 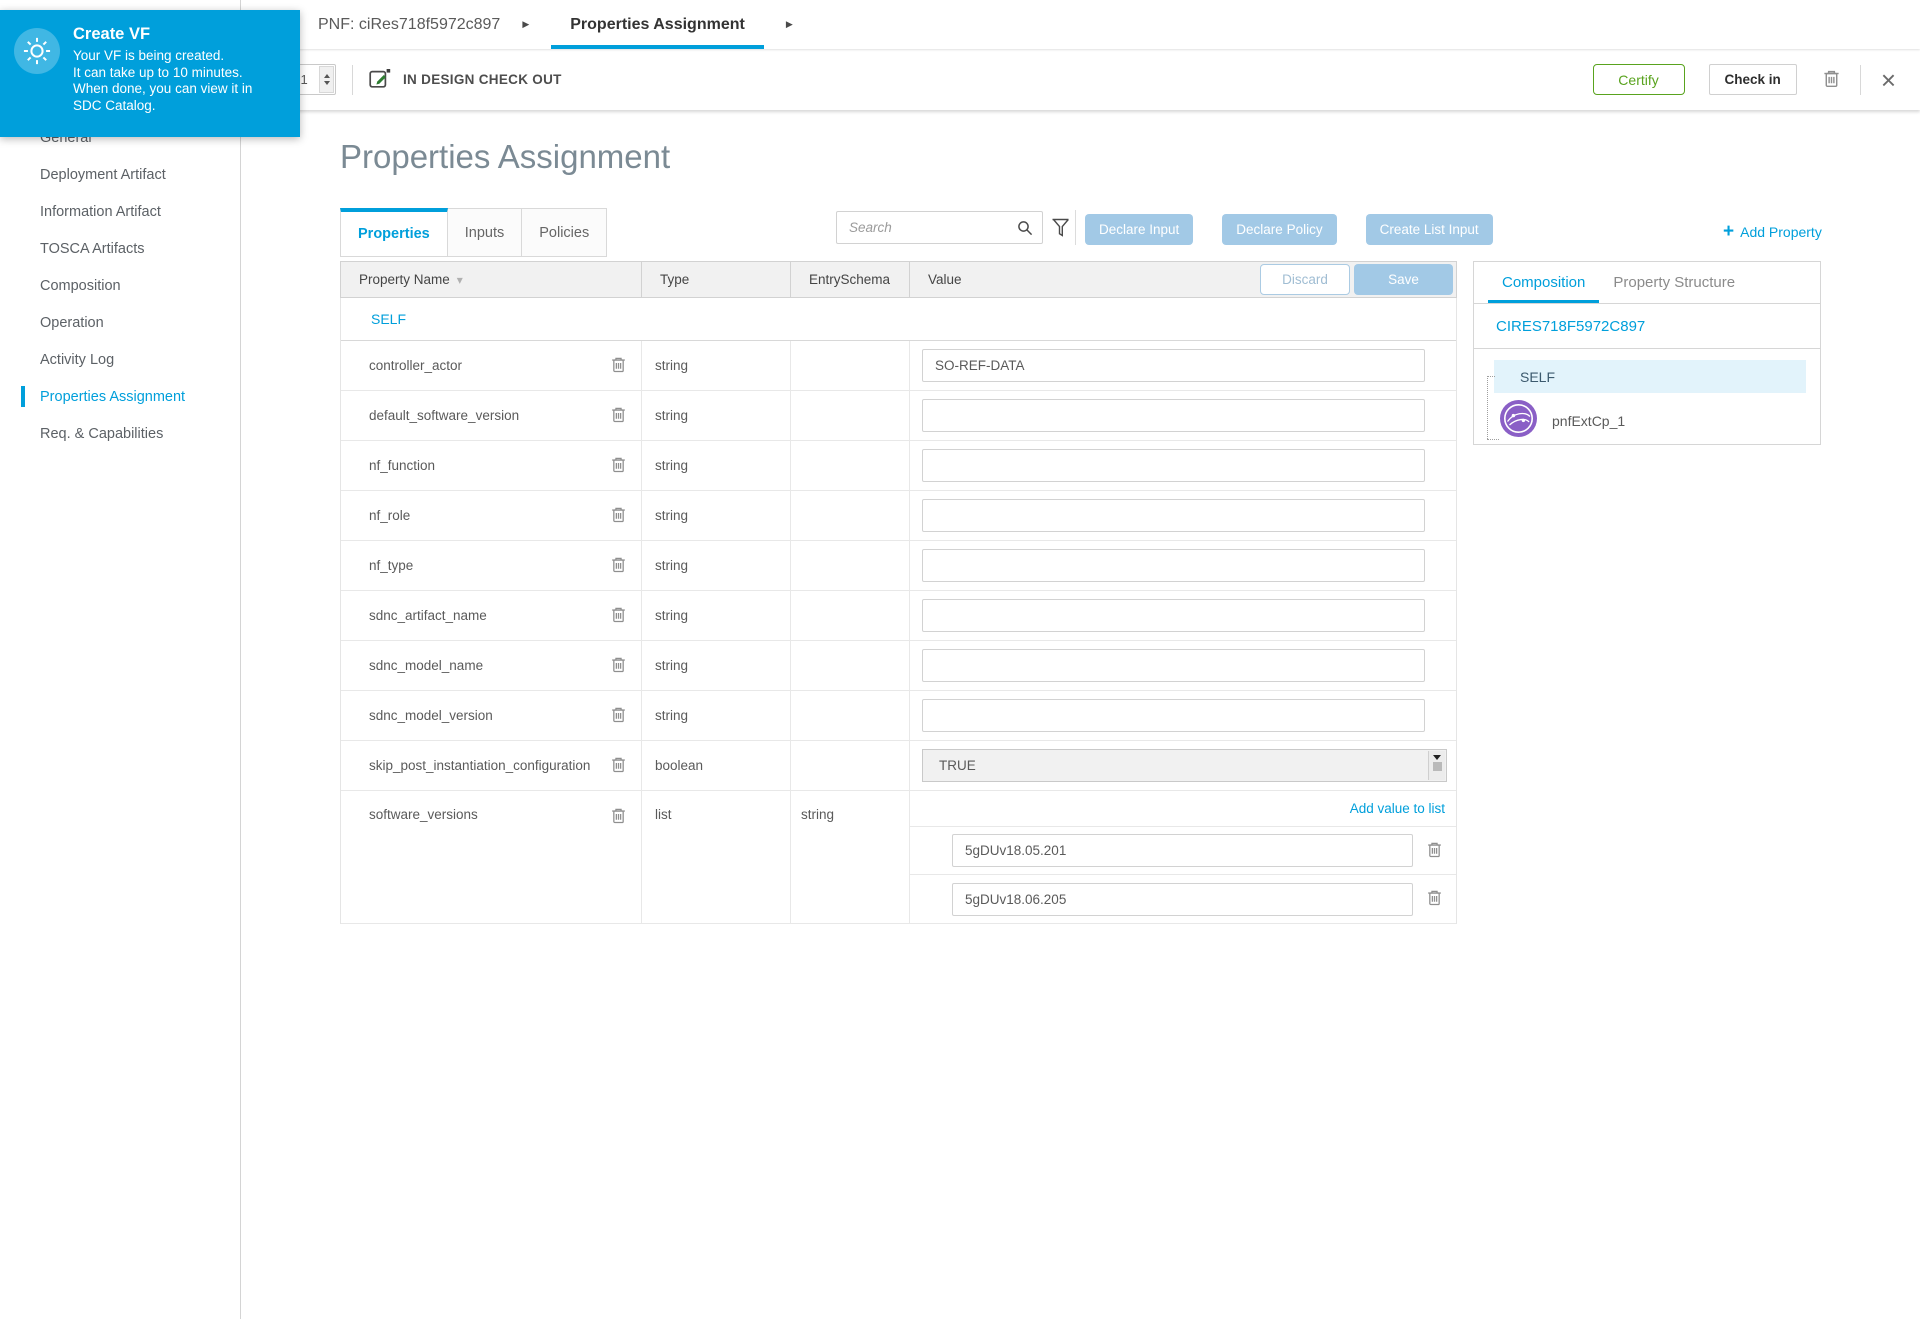 I want to click on add-value-to-list-link: Add value to list, so click(x=1397, y=808).